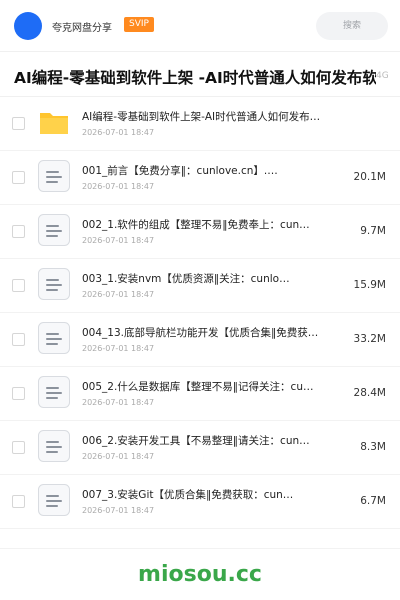 The image size is (400, 600). What do you see at coordinates (369, 285) in the screenshot?
I see `file-size: 15.9M` at bounding box center [369, 285].